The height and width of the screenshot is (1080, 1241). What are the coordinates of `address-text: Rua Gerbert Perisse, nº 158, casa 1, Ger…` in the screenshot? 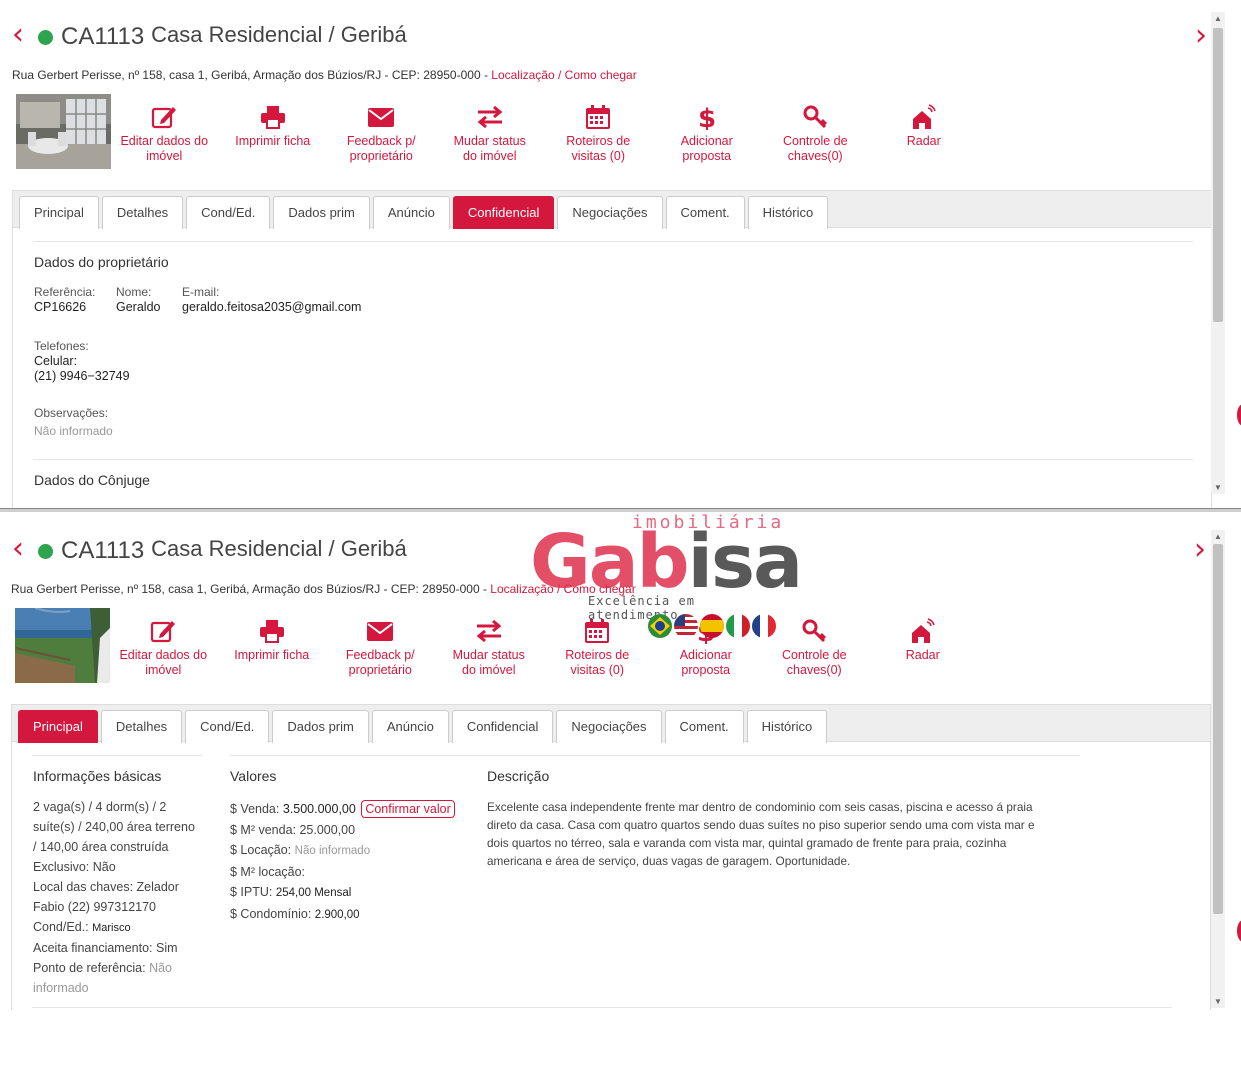 It's located at (251, 589).